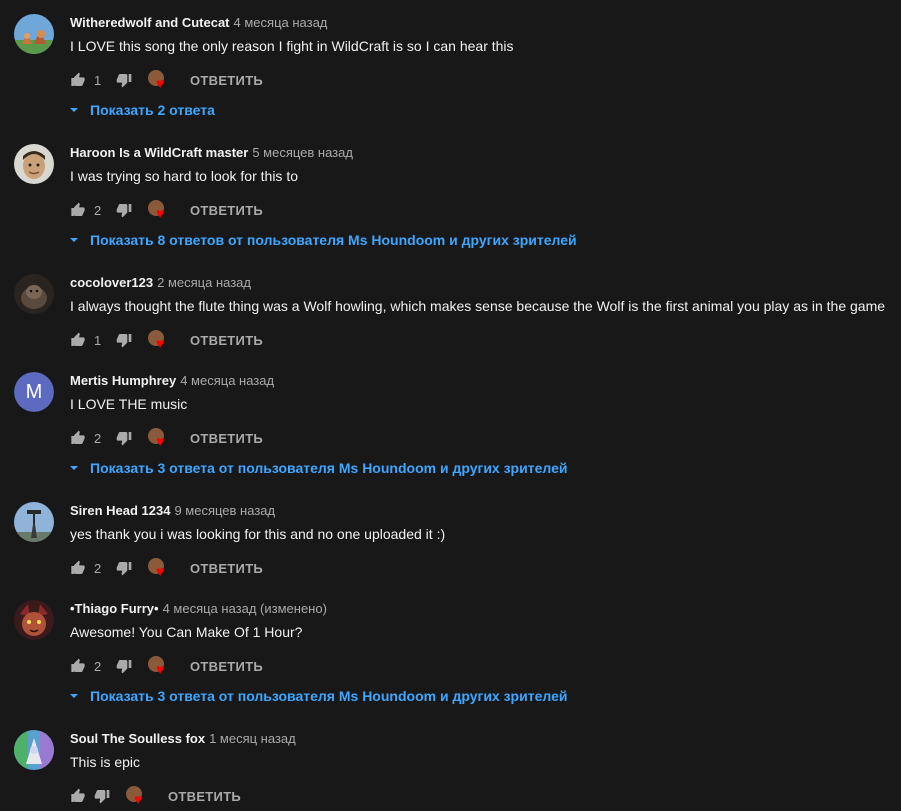 The height and width of the screenshot is (811, 901). What do you see at coordinates (204, 282) in the screenshot?
I see `comment-time: 2 месяца назад` at bounding box center [204, 282].